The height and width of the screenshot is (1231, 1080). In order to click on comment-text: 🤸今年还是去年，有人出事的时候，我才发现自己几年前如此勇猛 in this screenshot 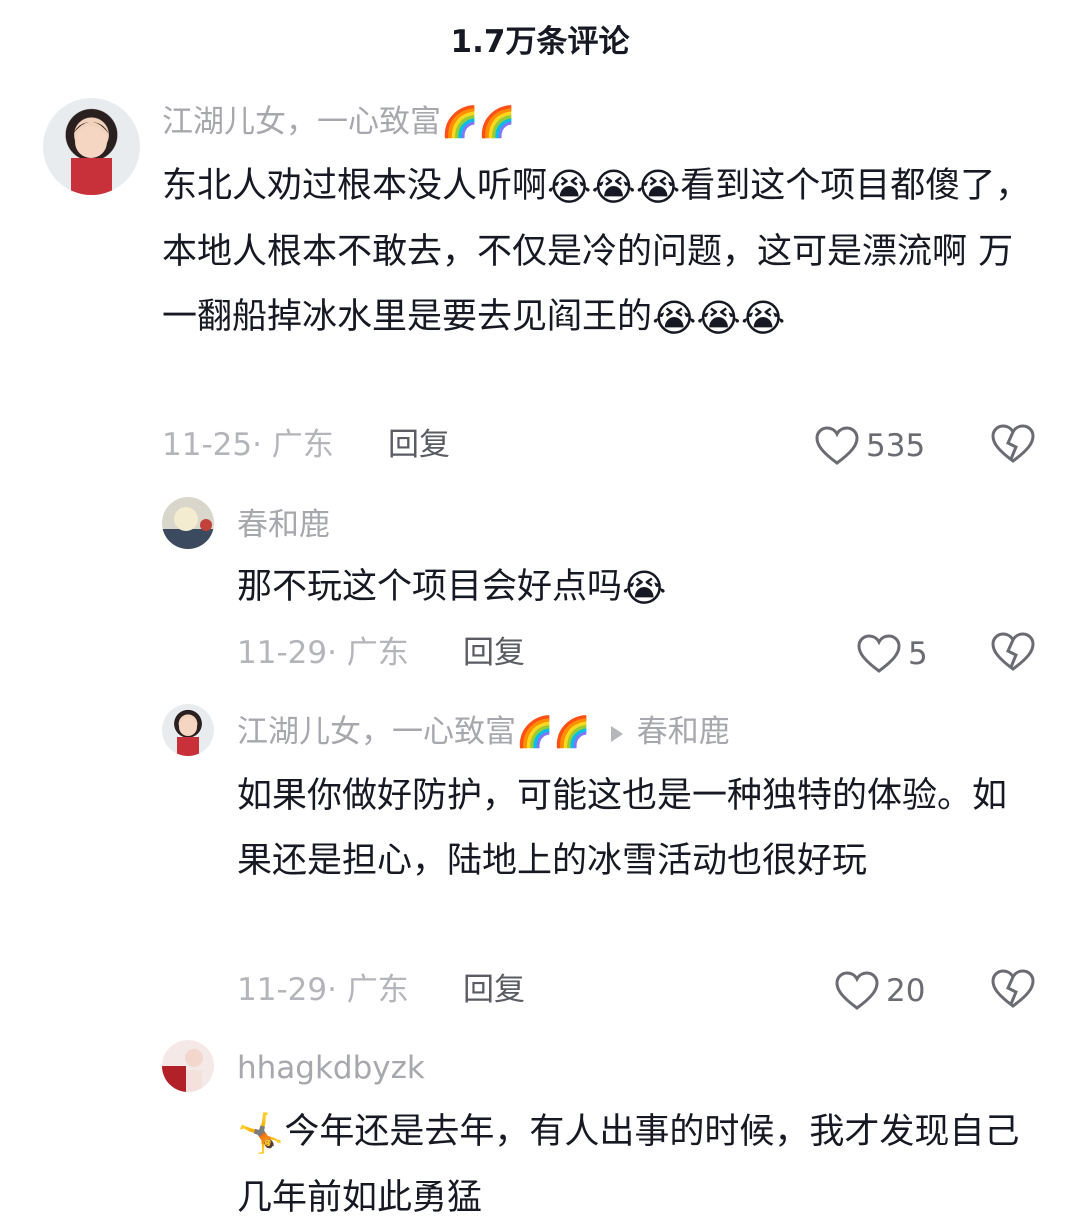, I will do `click(628, 1164)`.